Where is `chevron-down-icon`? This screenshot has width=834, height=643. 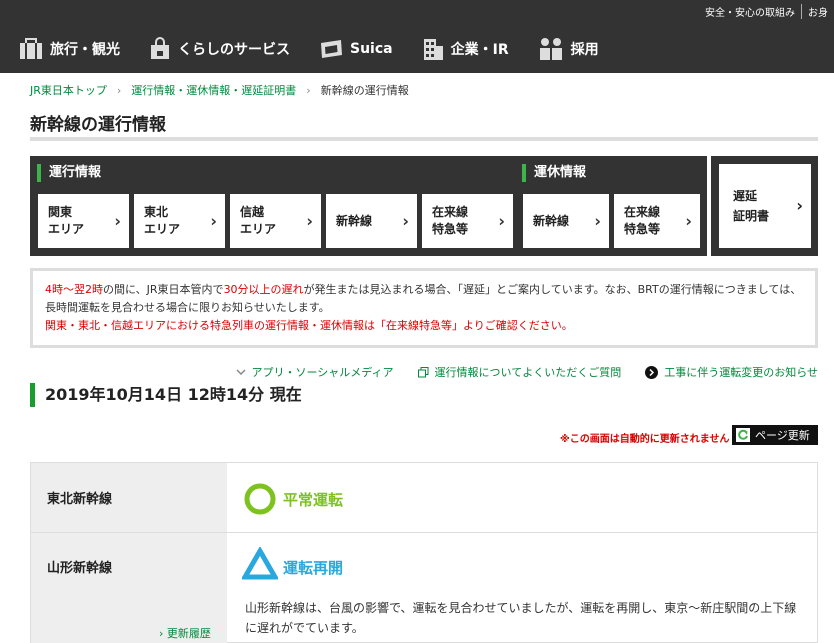
chevron-down-icon is located at coordinates (241, 372).